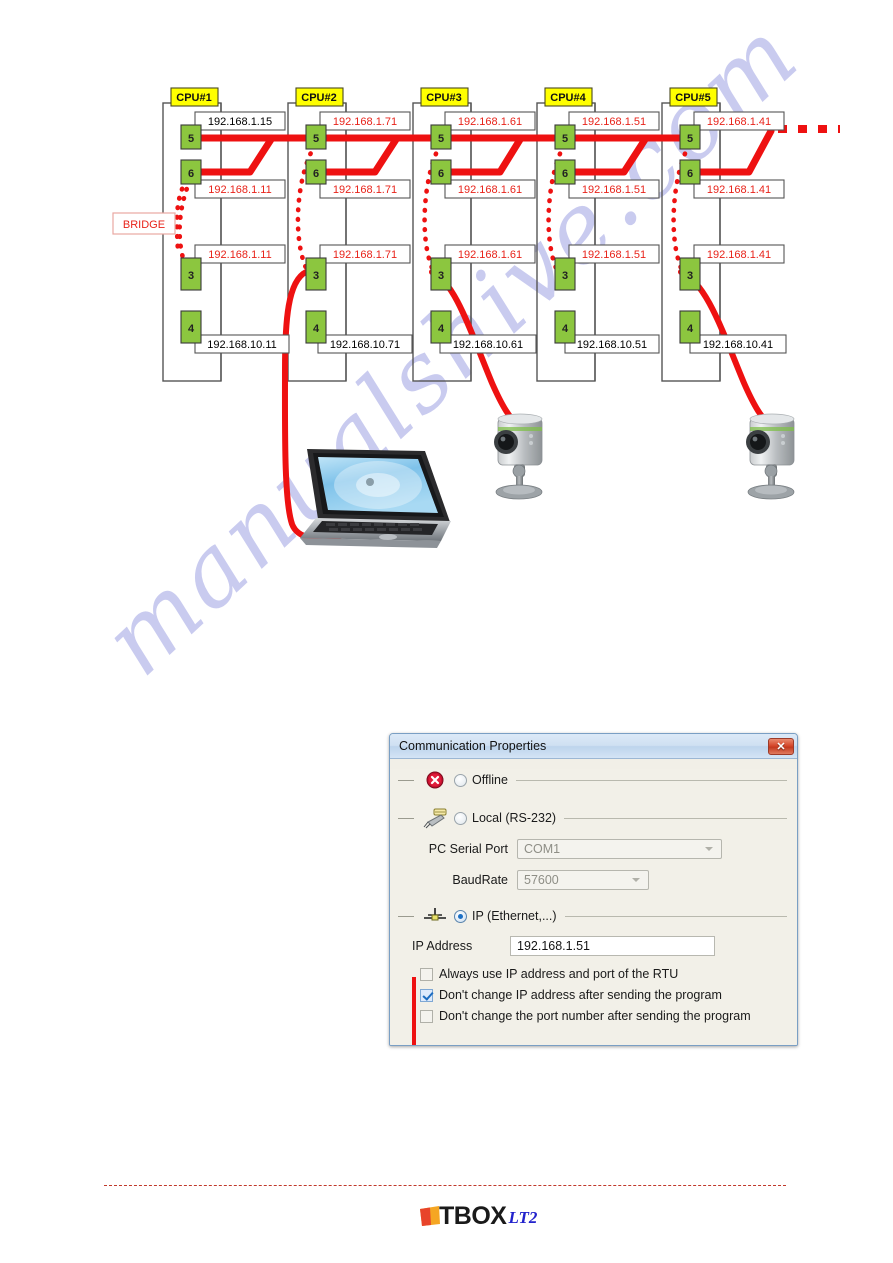  Describe the element at coordinates (460, 916) in the screenshot. I see `radio-ip-ethernet` at that location.